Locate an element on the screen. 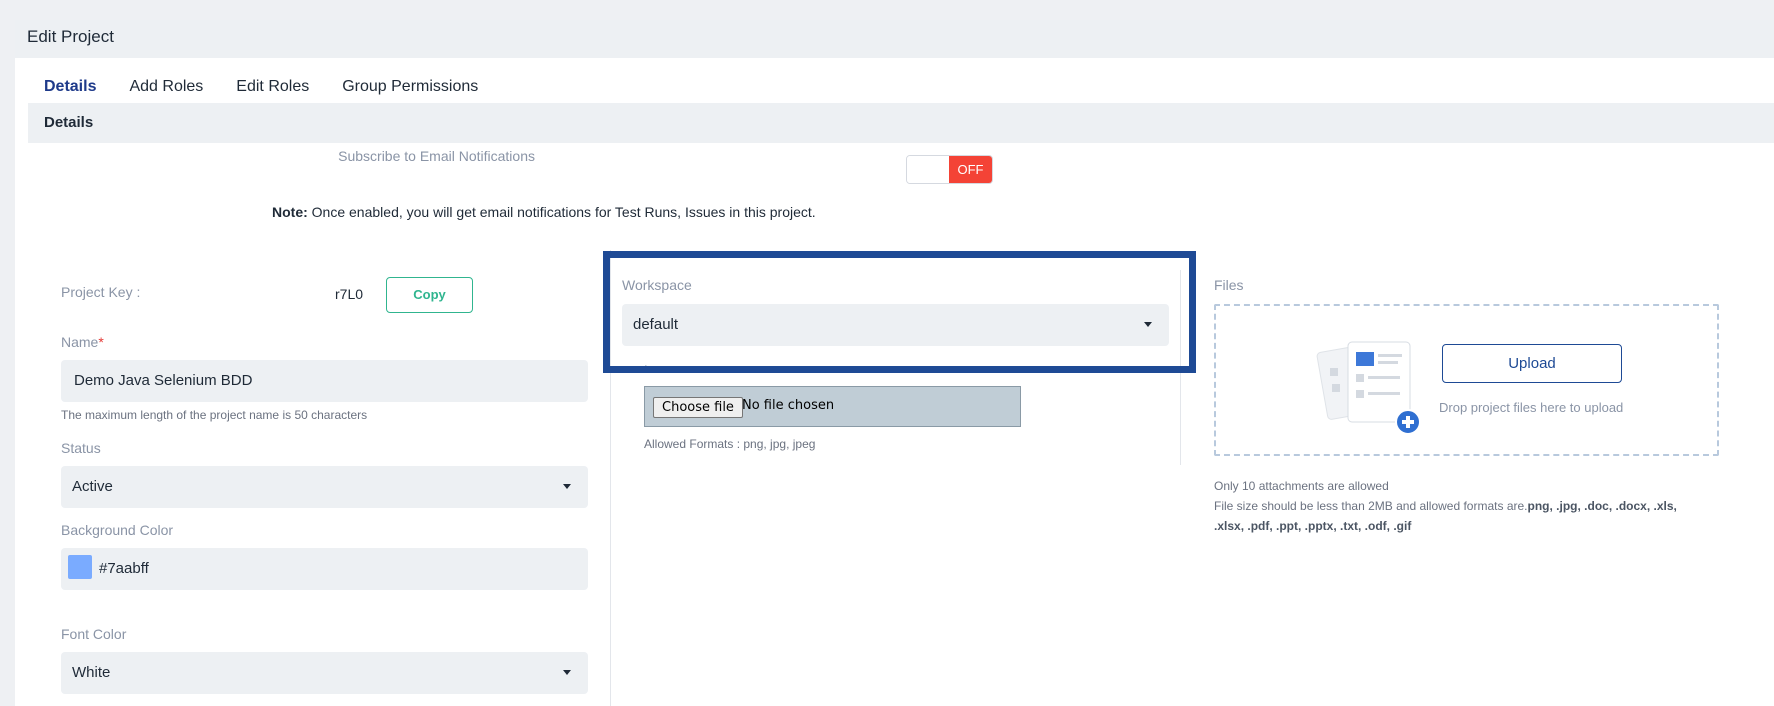 The width and height of the screenshot is (1774, 706). choose-file-button: Choose file is located at coordinates (698, 407).